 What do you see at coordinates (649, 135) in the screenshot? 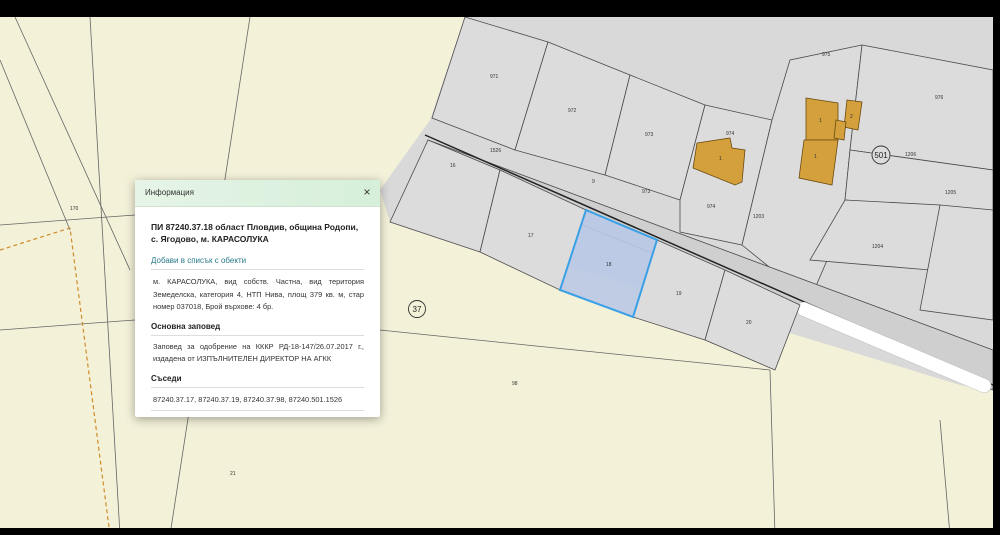
I see `label-973: 973` at bounding box center [649, 135].